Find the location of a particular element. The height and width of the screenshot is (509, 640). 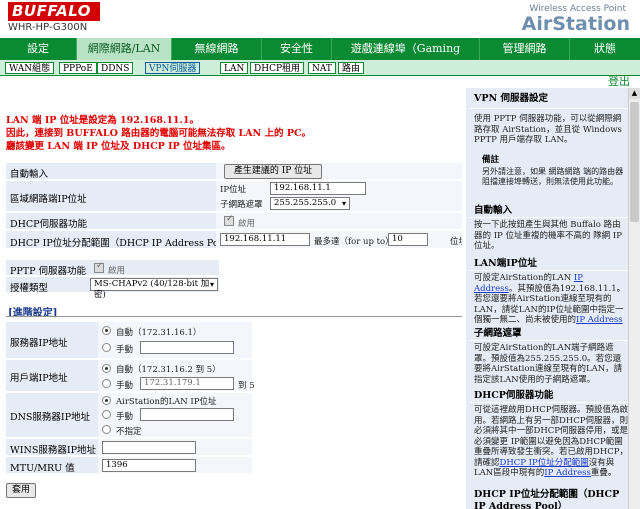

client-ip-auto-radio is located at coordinates (106, 368).